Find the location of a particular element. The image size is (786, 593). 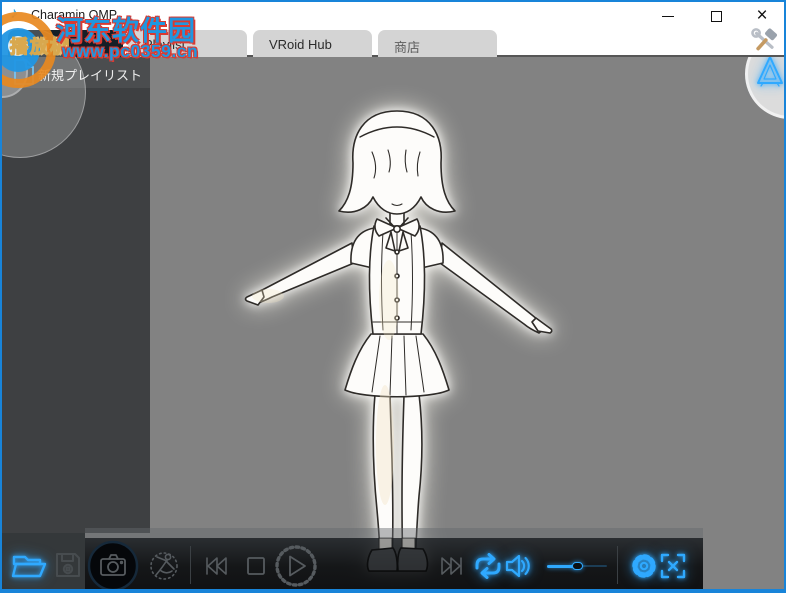

play-button is located at coordinates (296, 566).